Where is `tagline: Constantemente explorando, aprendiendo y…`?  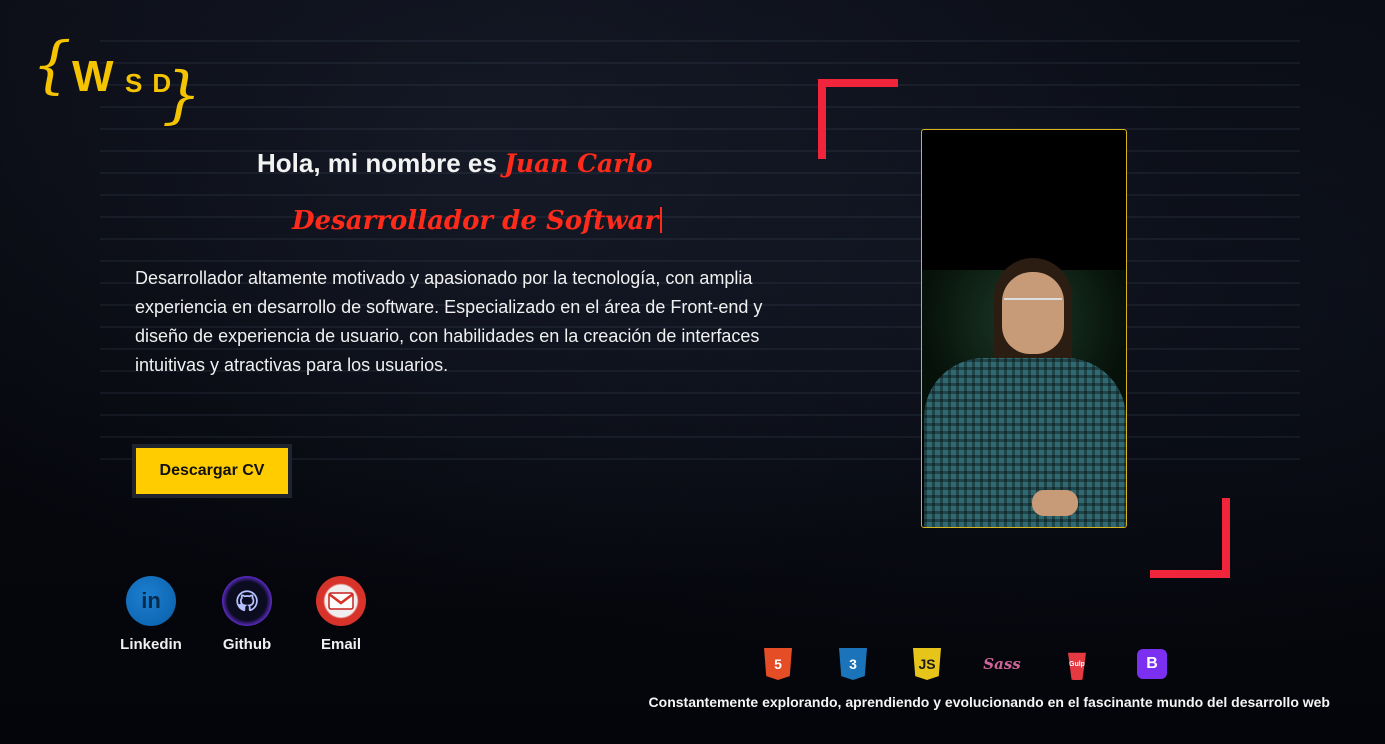
tagline: Constantemente explorando, aprendiendo y… is located at coordinates (989, 702).